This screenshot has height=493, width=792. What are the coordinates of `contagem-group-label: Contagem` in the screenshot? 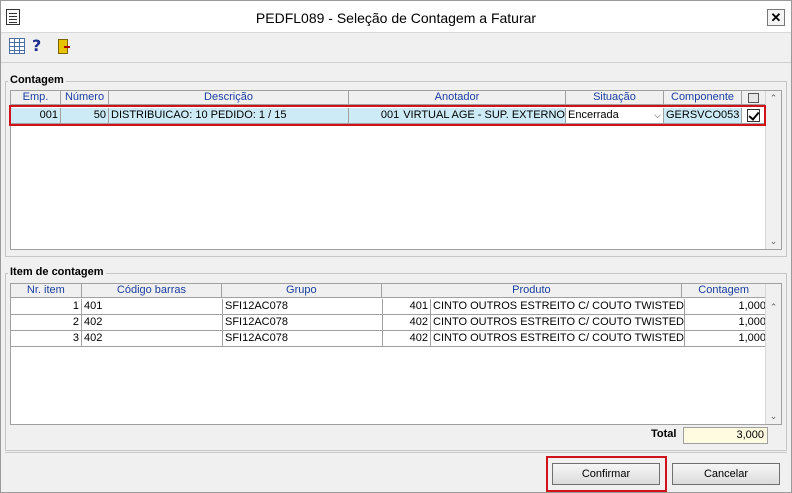 It's located at (37, 80).